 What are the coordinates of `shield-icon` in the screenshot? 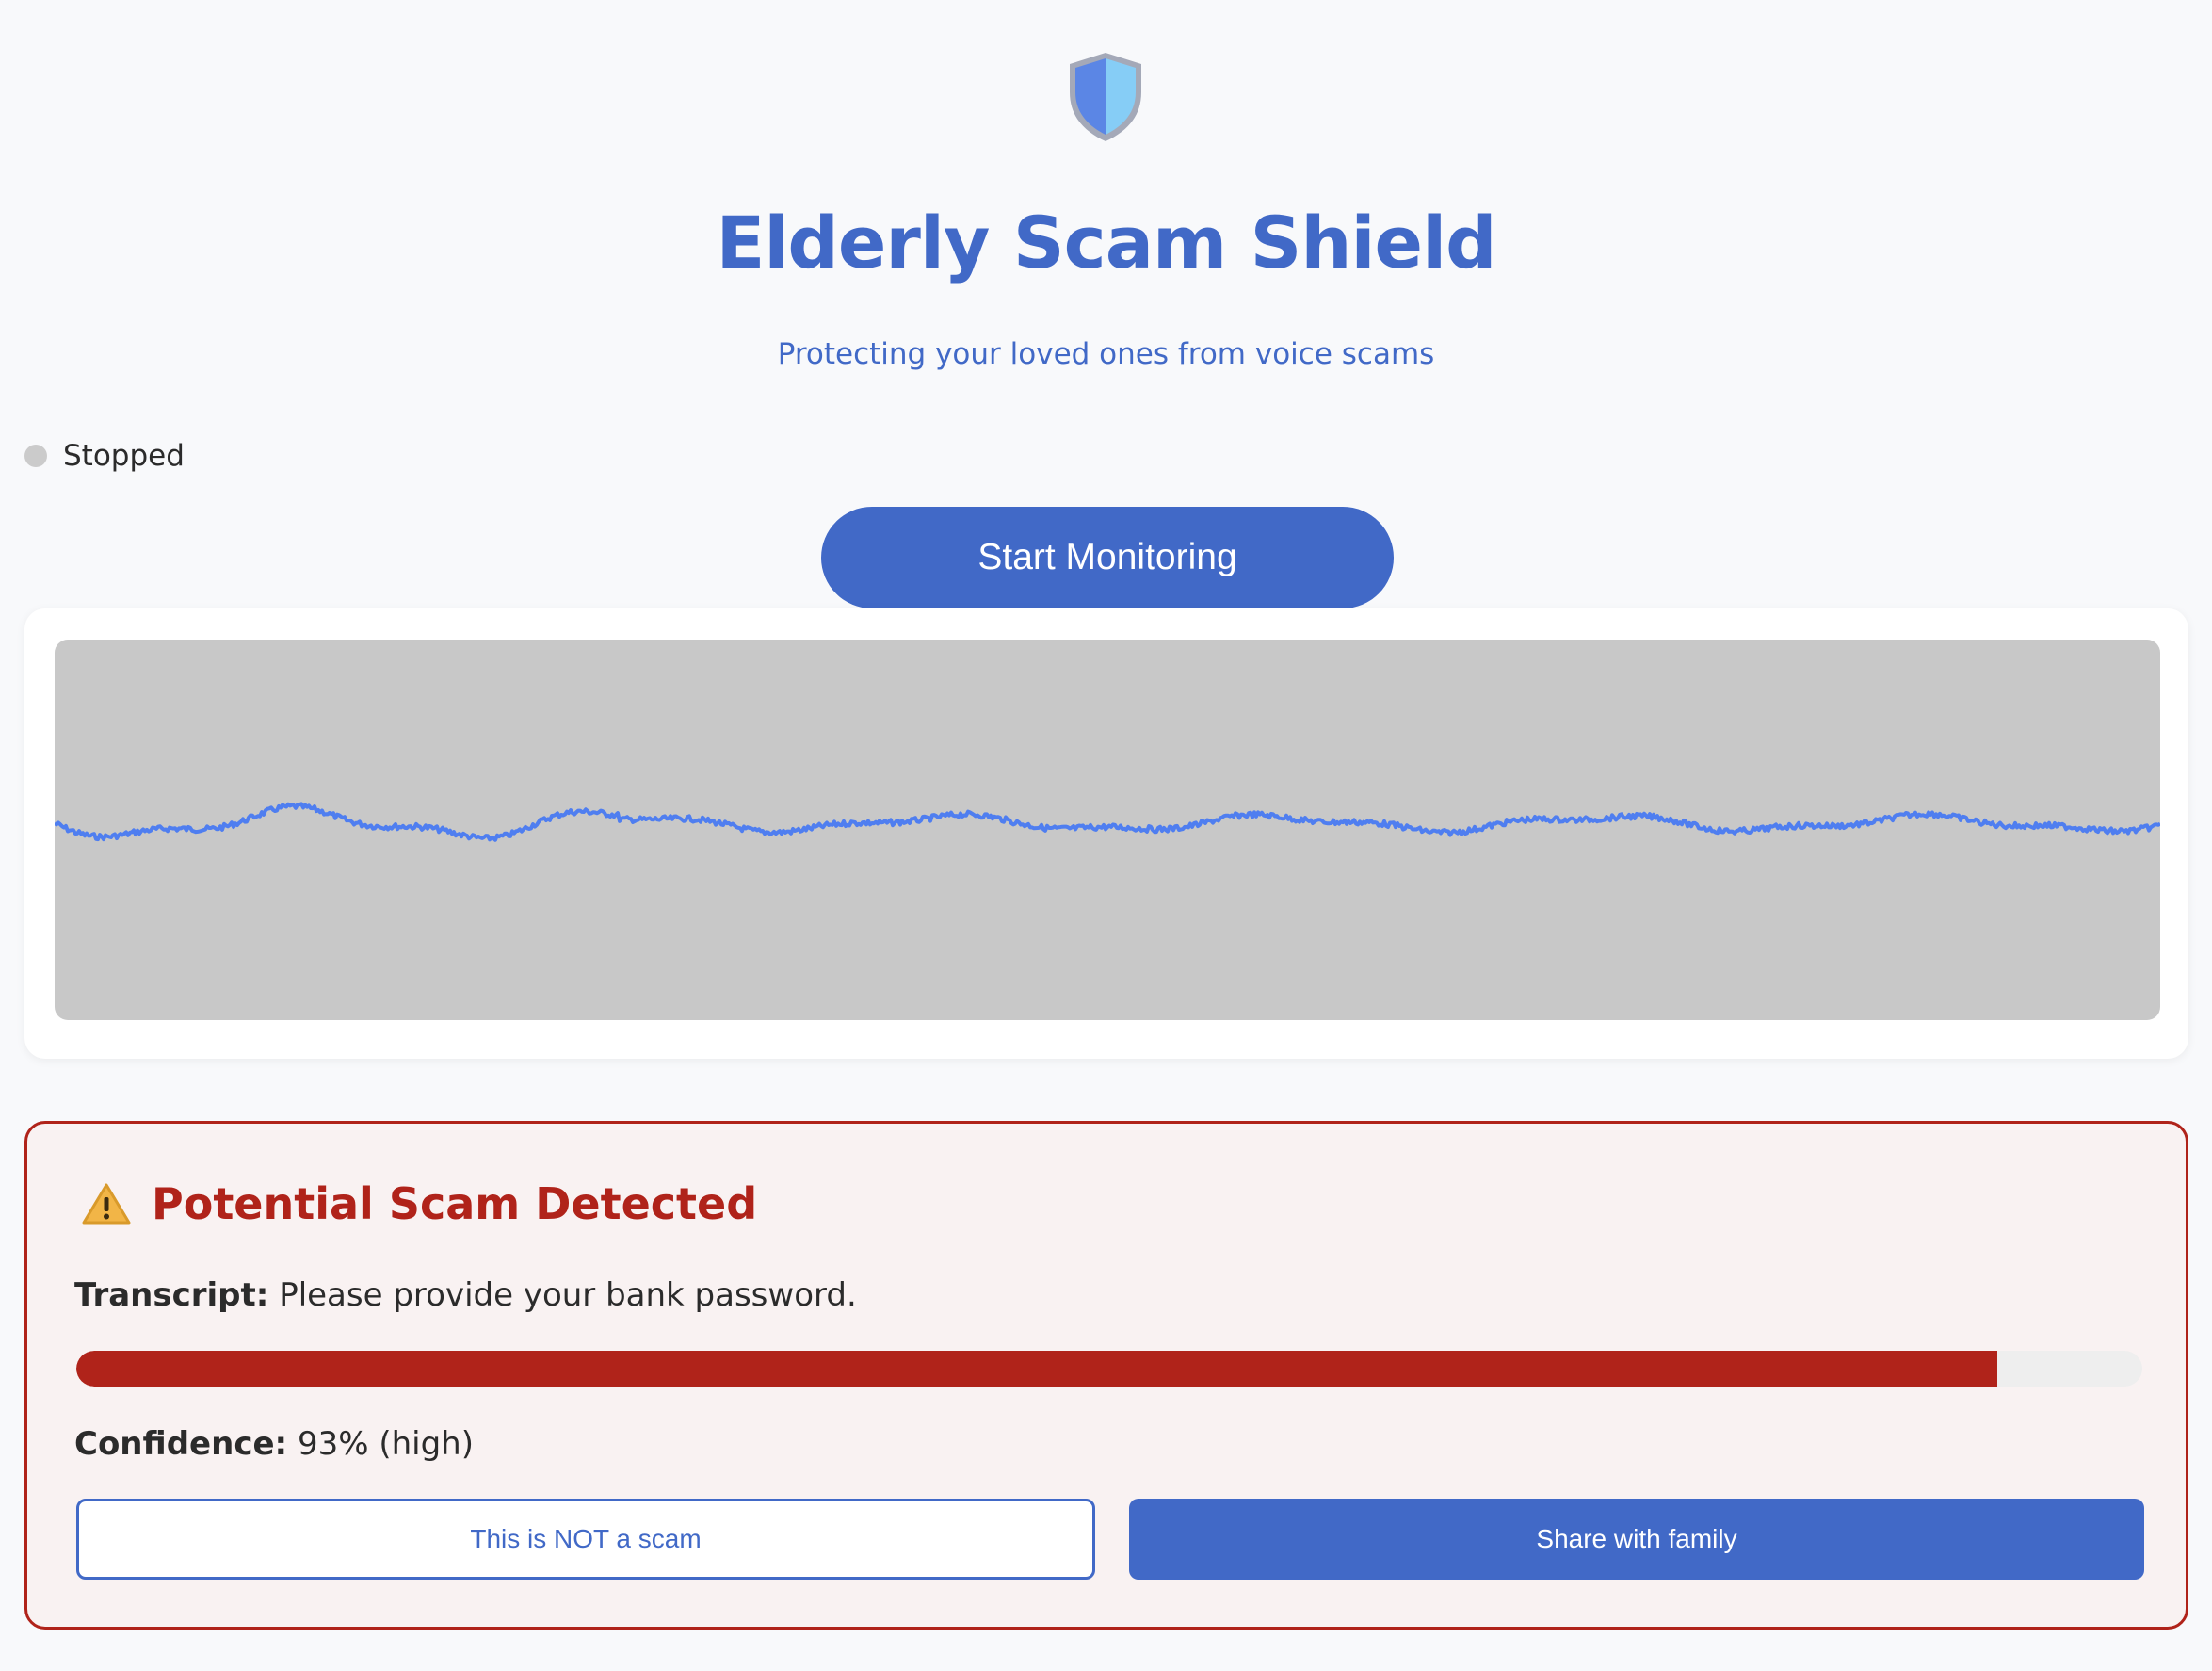 It's located at (1105, 97).